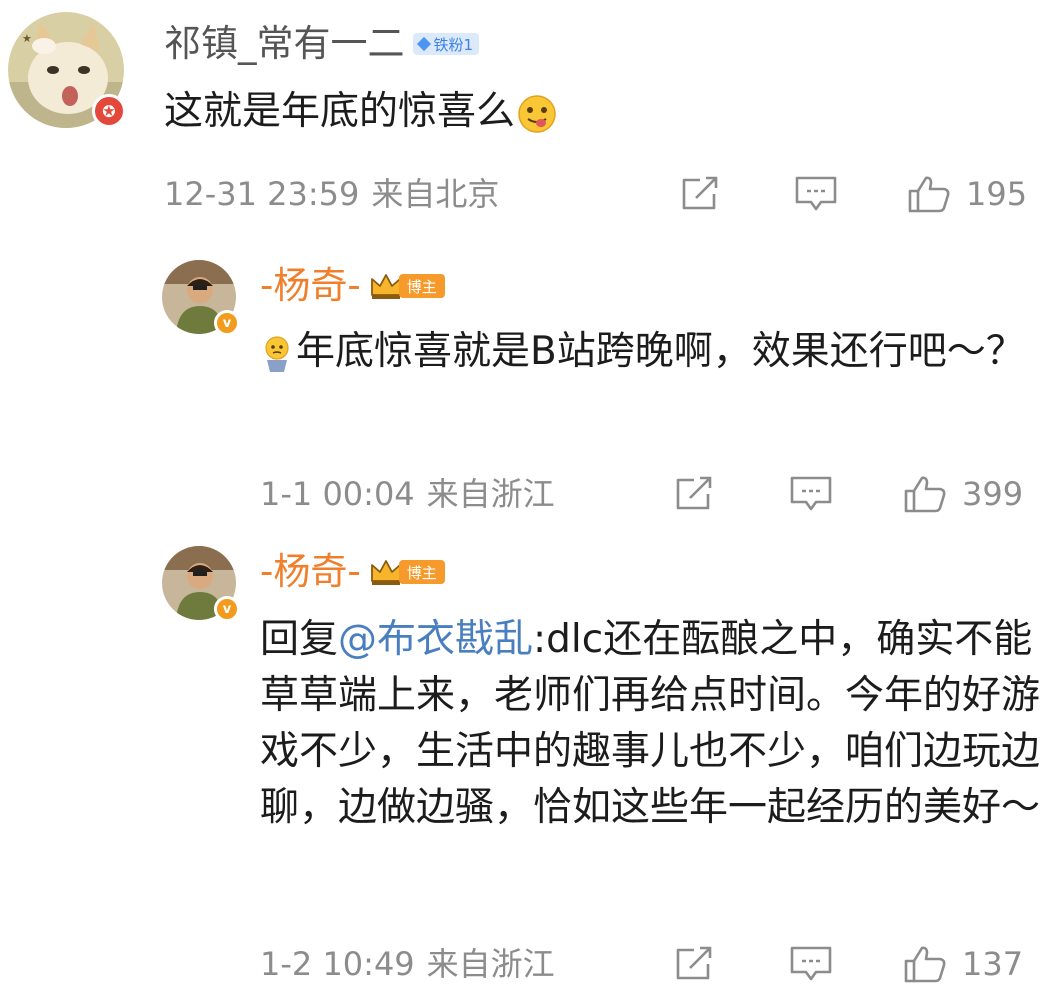 The width and height of the screenshot is (1056, 1007). What do you see at coordinates (993, 494) in the screenshot?
I see `like-count: 399` at bounding box center [993, 494].